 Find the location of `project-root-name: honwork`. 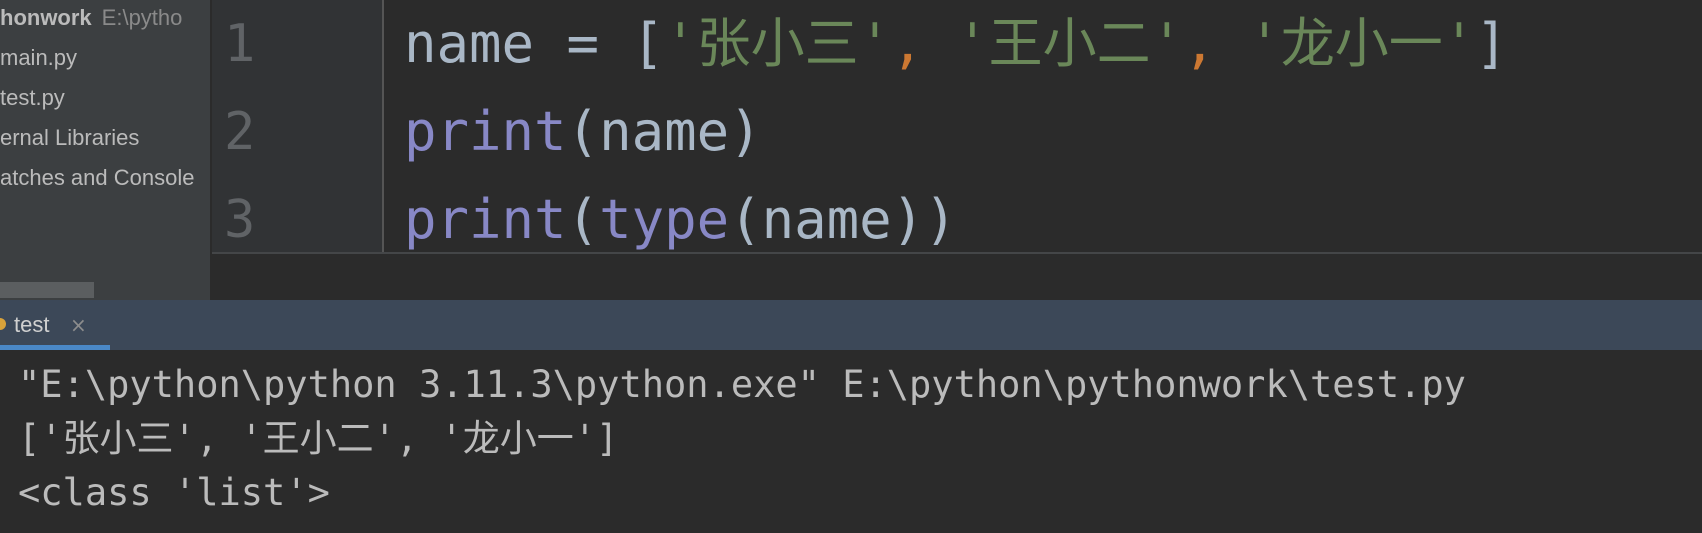

project-root-name: honwork is located at coordinates (46, 17).